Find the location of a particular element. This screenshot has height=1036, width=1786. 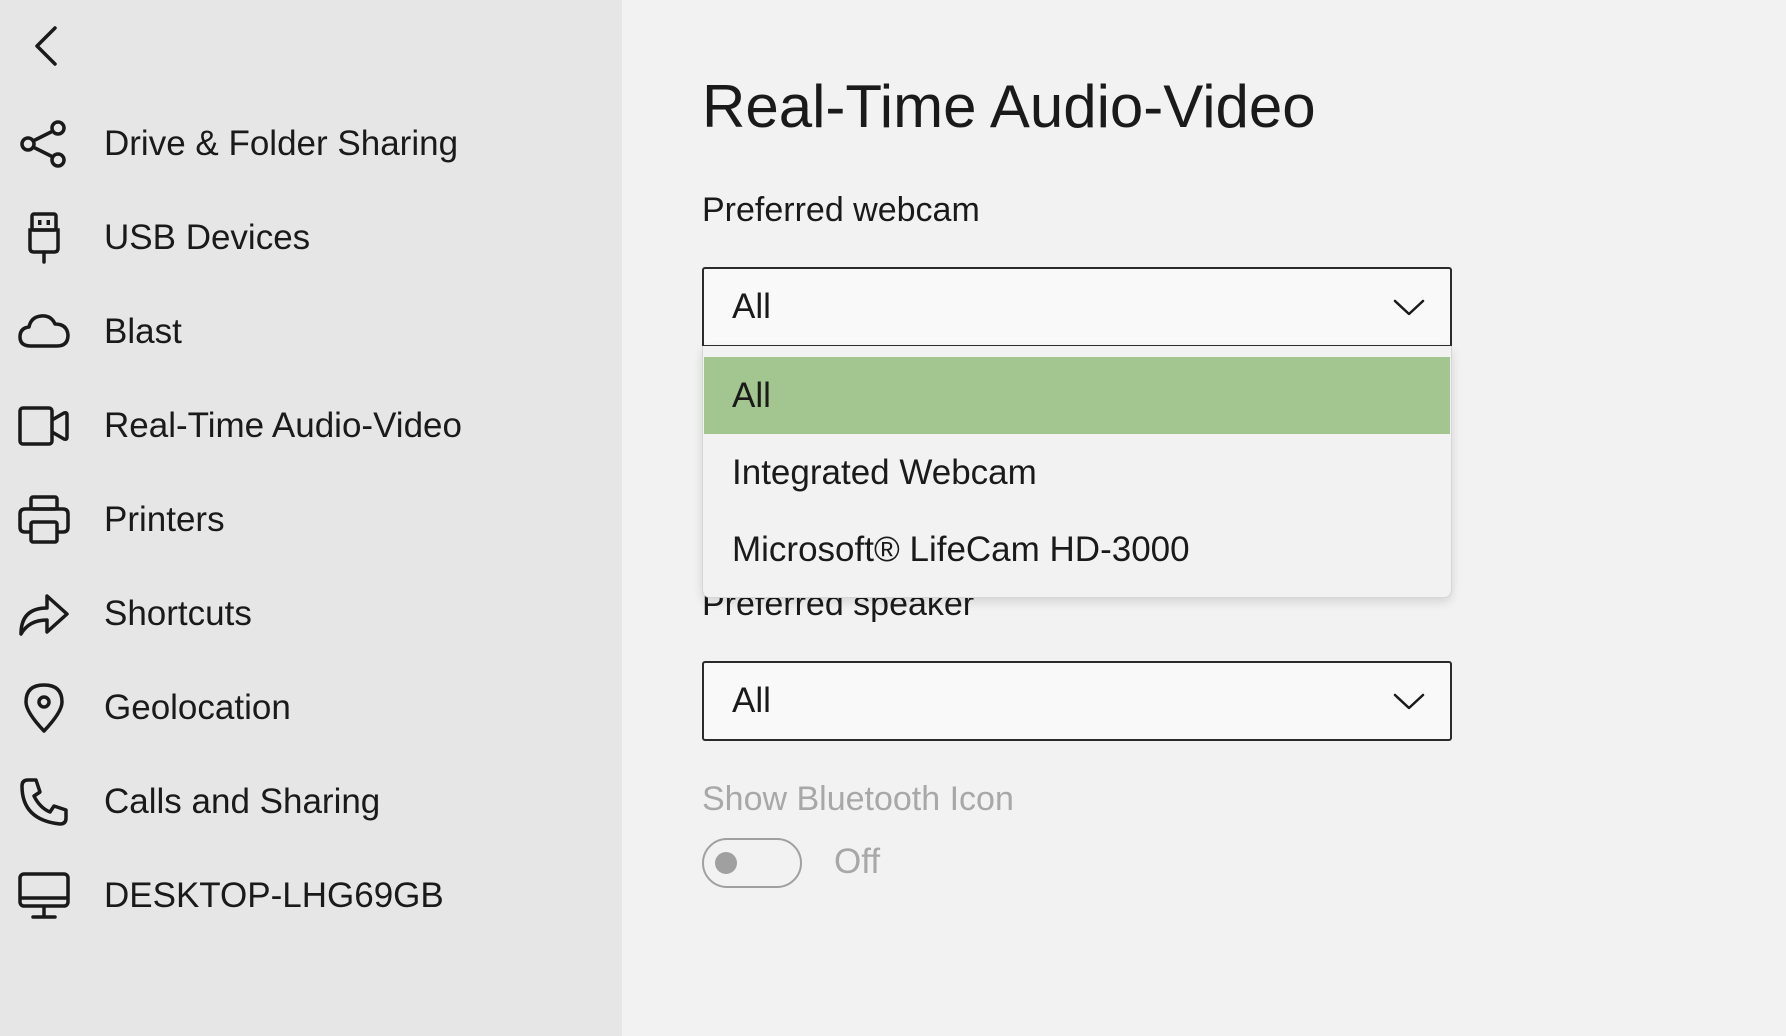

sidebar-item-label: Blast is located at coordinates (143, 331).